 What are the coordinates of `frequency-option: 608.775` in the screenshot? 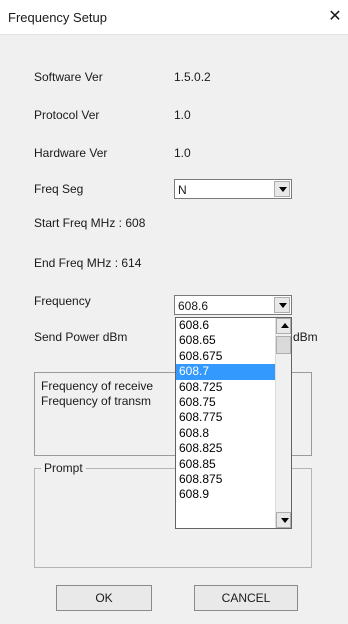 It's located at (226, 417).